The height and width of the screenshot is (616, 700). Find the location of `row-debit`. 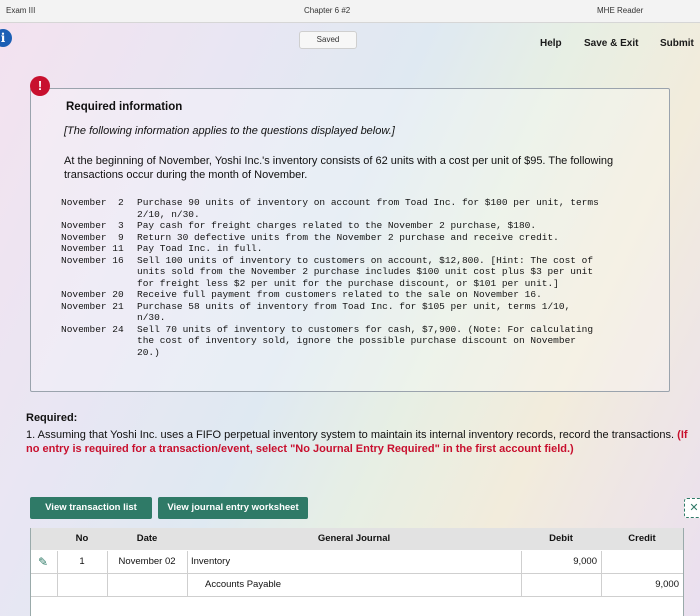

row-debit is located at coordinates (561, 585).